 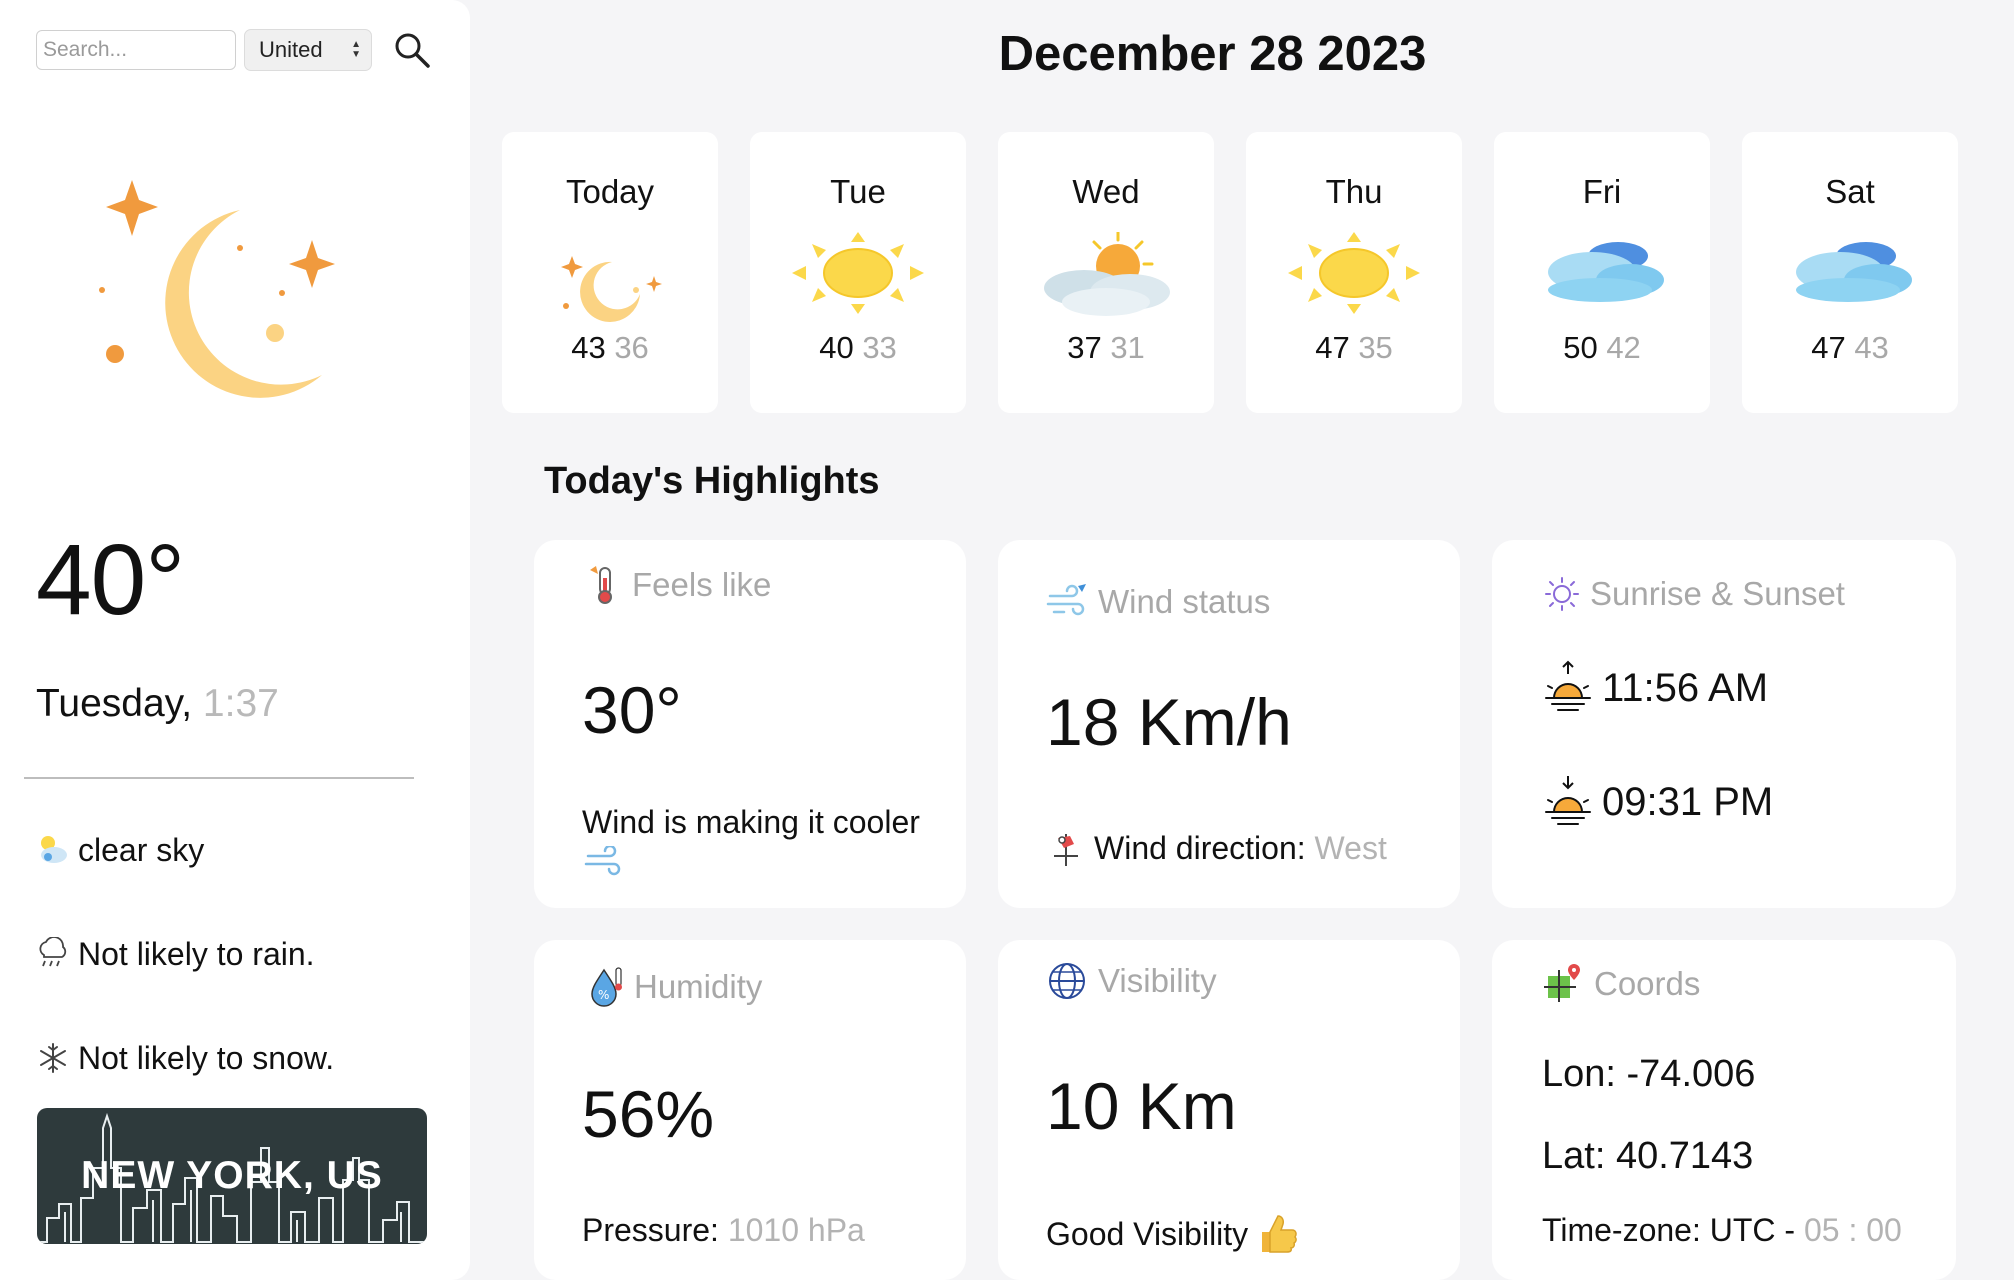 What do you see at coordinates (1354, 191) in the screenshot?
I see `forecast-day: Thu` at bounding box center [1354, 191].